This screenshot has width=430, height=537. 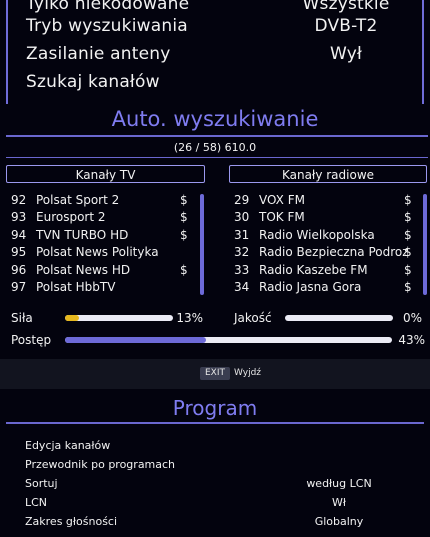 I want to click on menu-item-label: Edycja kanałów, so click(x=68, y=445).